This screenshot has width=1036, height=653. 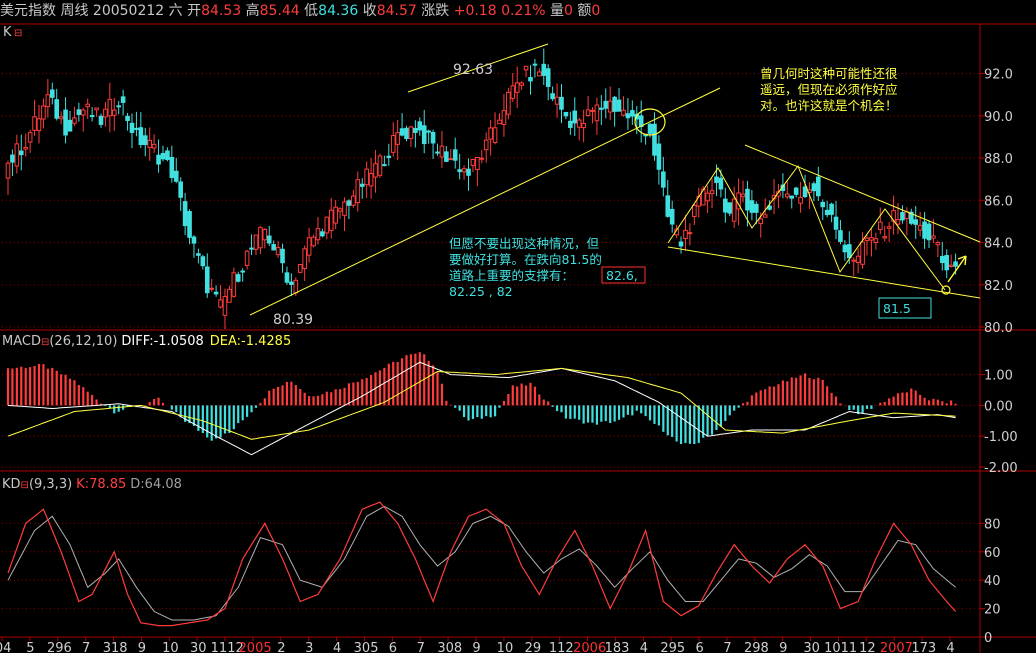 What do you see at coordinates (998, 159) in the screenshot?
I see `k-tick-label-2: 88.0` at bounding box center [998, 159].